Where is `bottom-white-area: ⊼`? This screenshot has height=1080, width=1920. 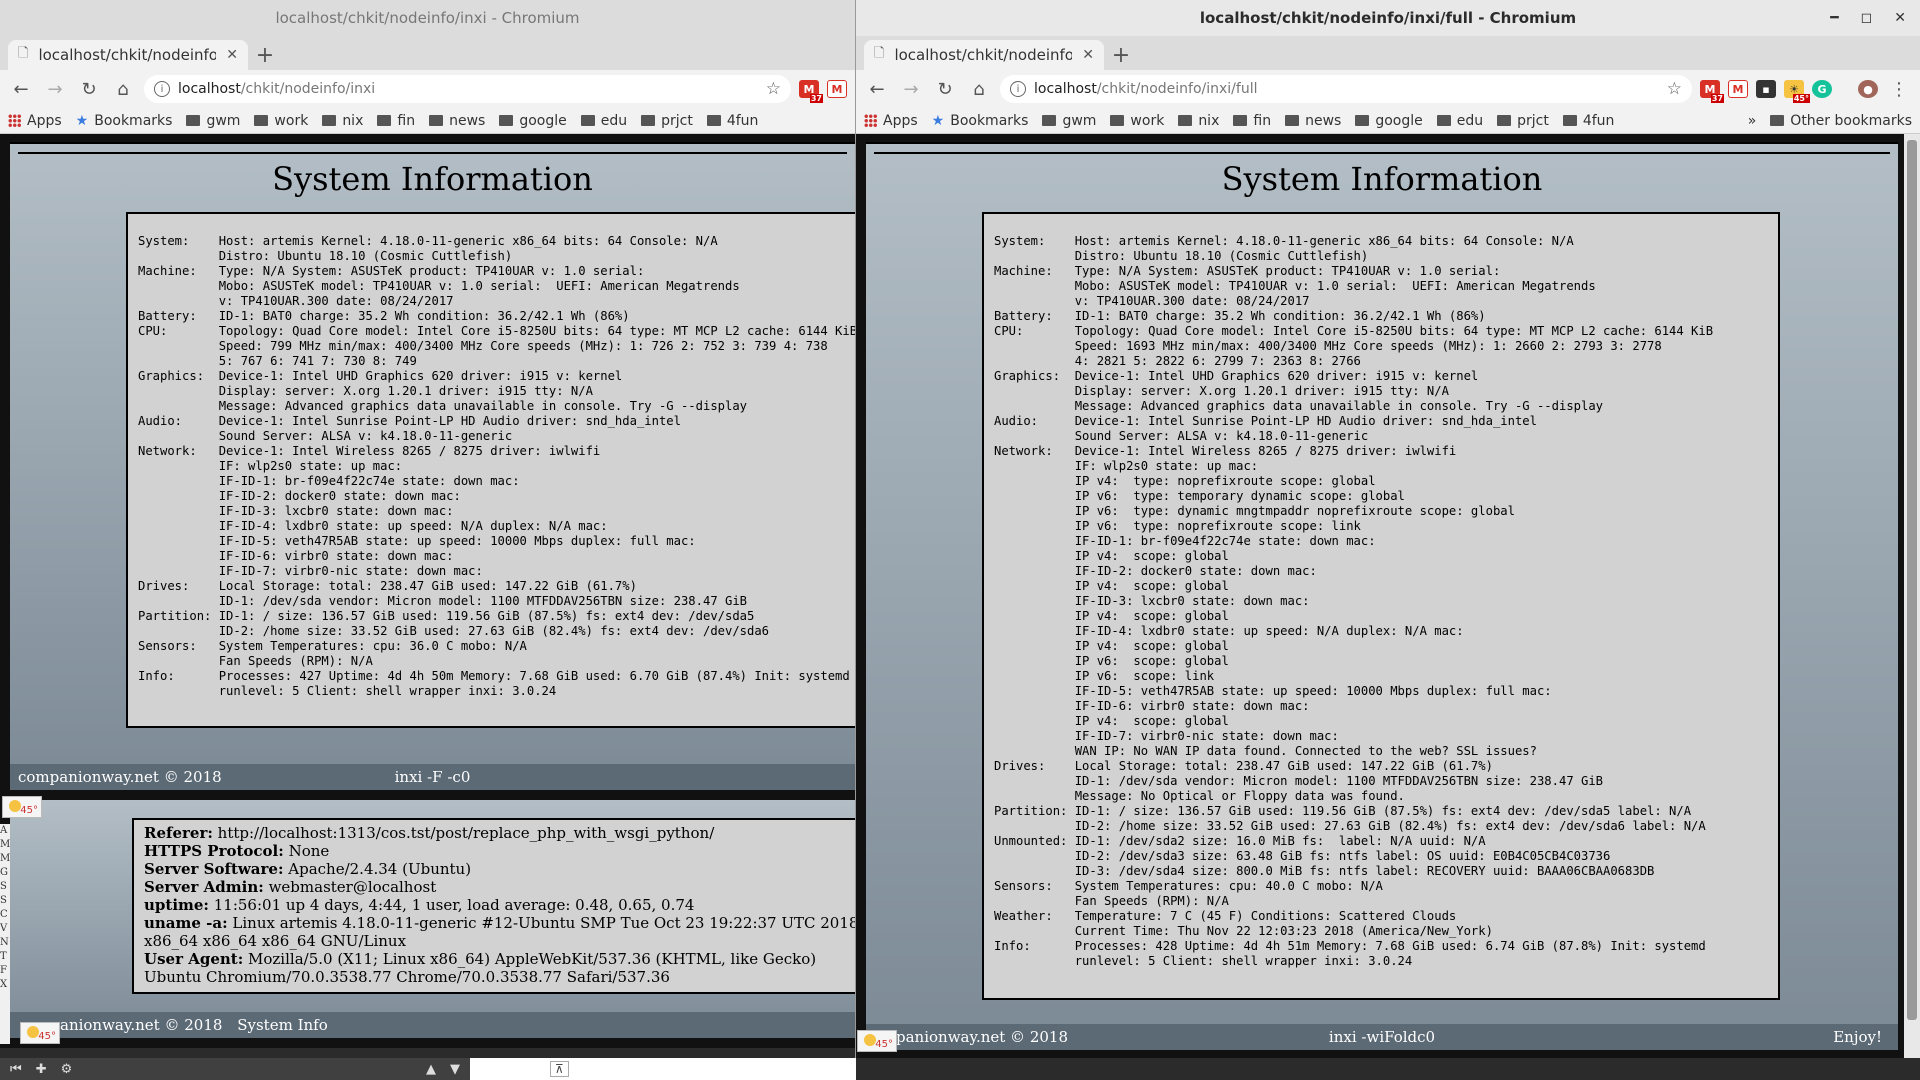
bottom-white-area: ⊼ is located at coordinates (663, 1069).